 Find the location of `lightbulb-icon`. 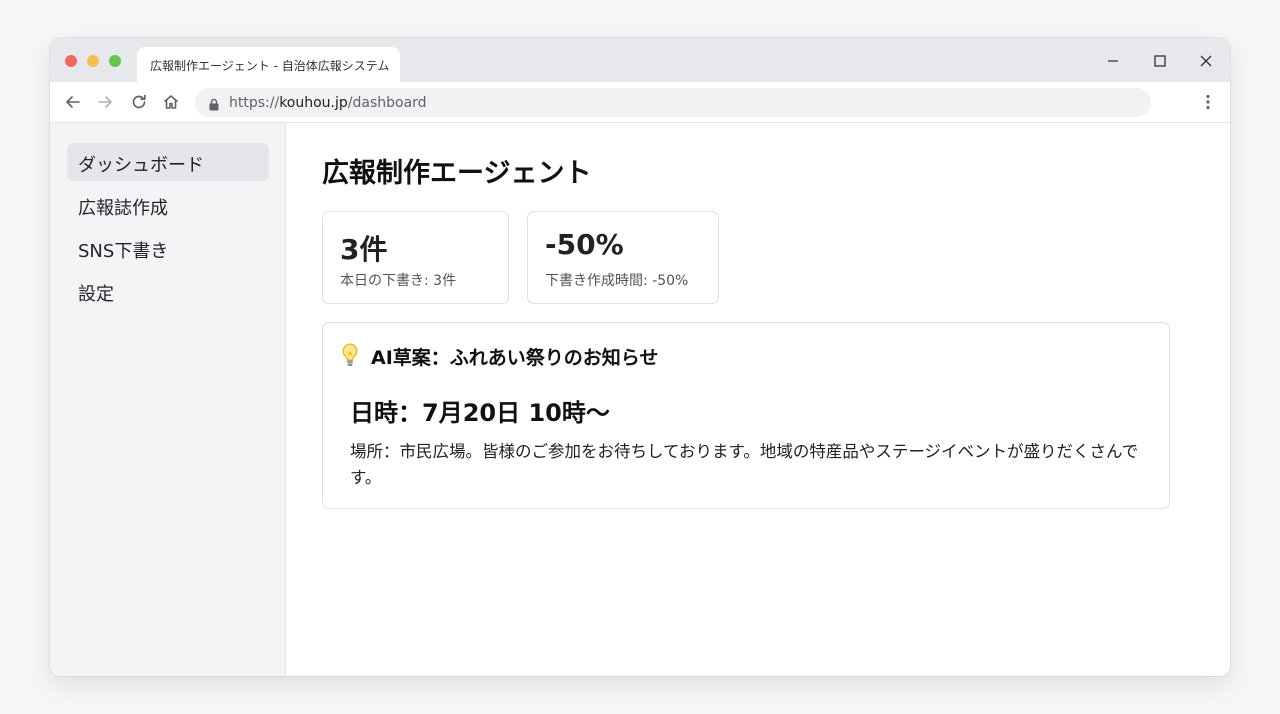

lightbulb-icon is located at coordinates (350, 355).